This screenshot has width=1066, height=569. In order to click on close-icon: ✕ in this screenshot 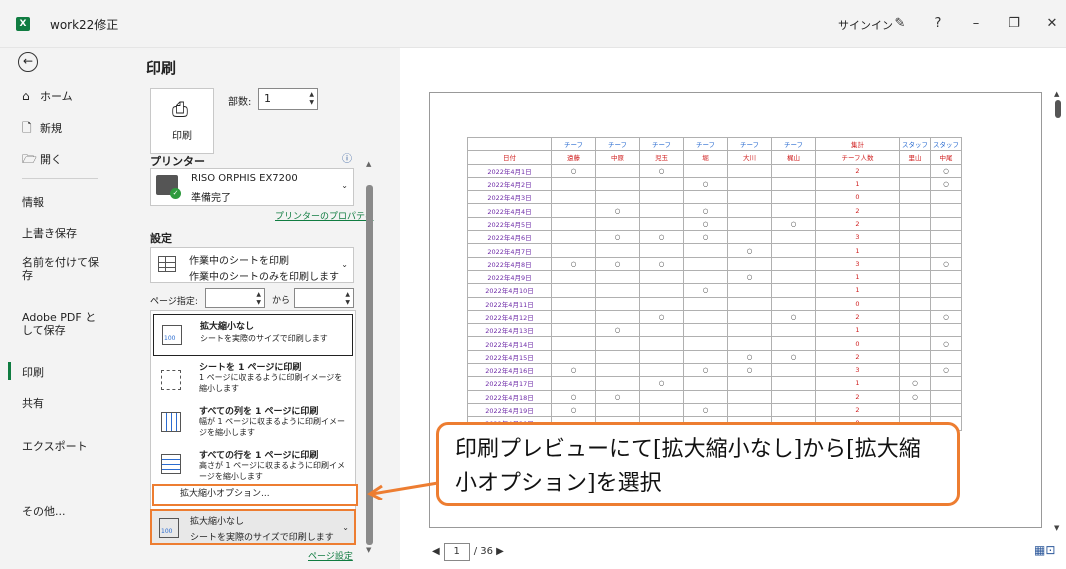, I will do `click(1052, 24)`.